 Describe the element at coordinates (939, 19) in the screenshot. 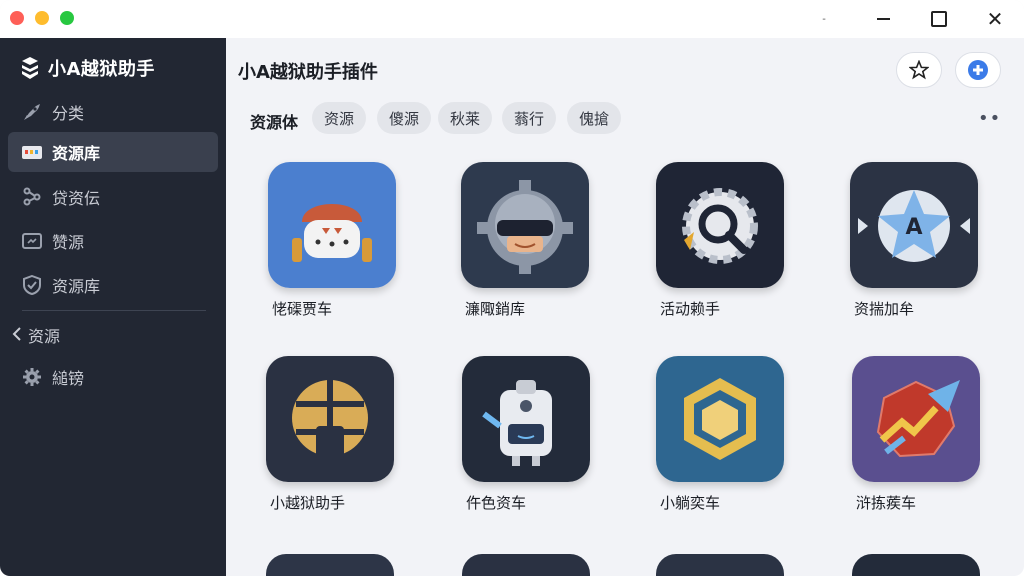

I see `maximize-icon` at that location.